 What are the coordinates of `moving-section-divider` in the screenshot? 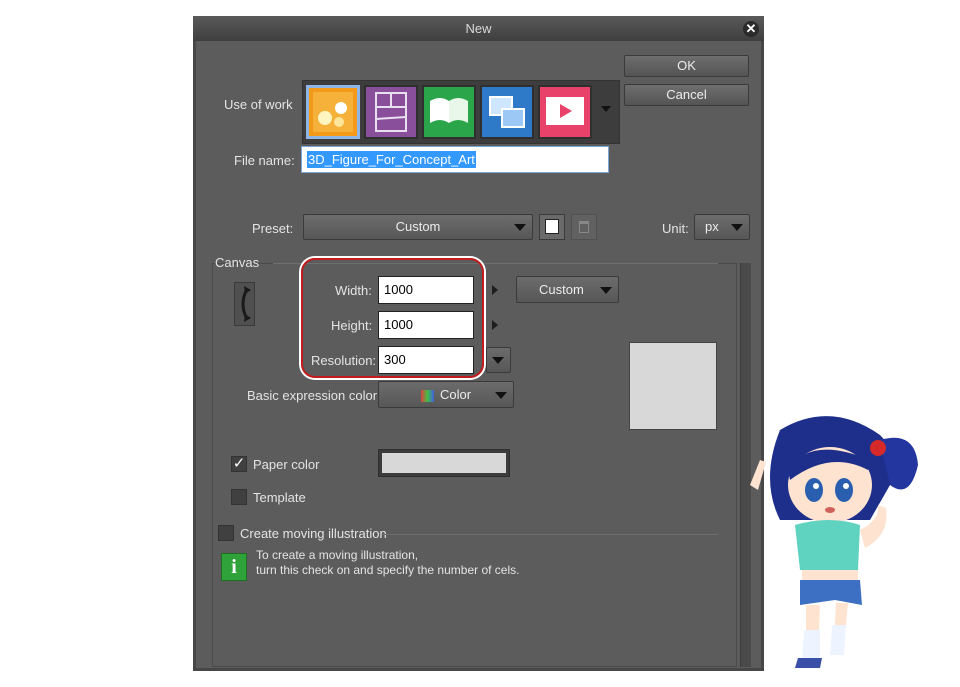 It's located at (550, 534).